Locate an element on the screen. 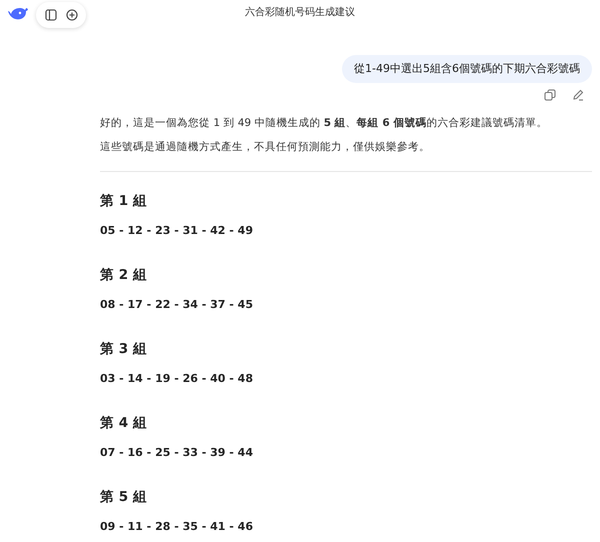 The width and height of the screenshot is (600, 542). number-list: 03 - 14 - 19 - 26 - 40 - 48 is located at coordinates (346, 379).